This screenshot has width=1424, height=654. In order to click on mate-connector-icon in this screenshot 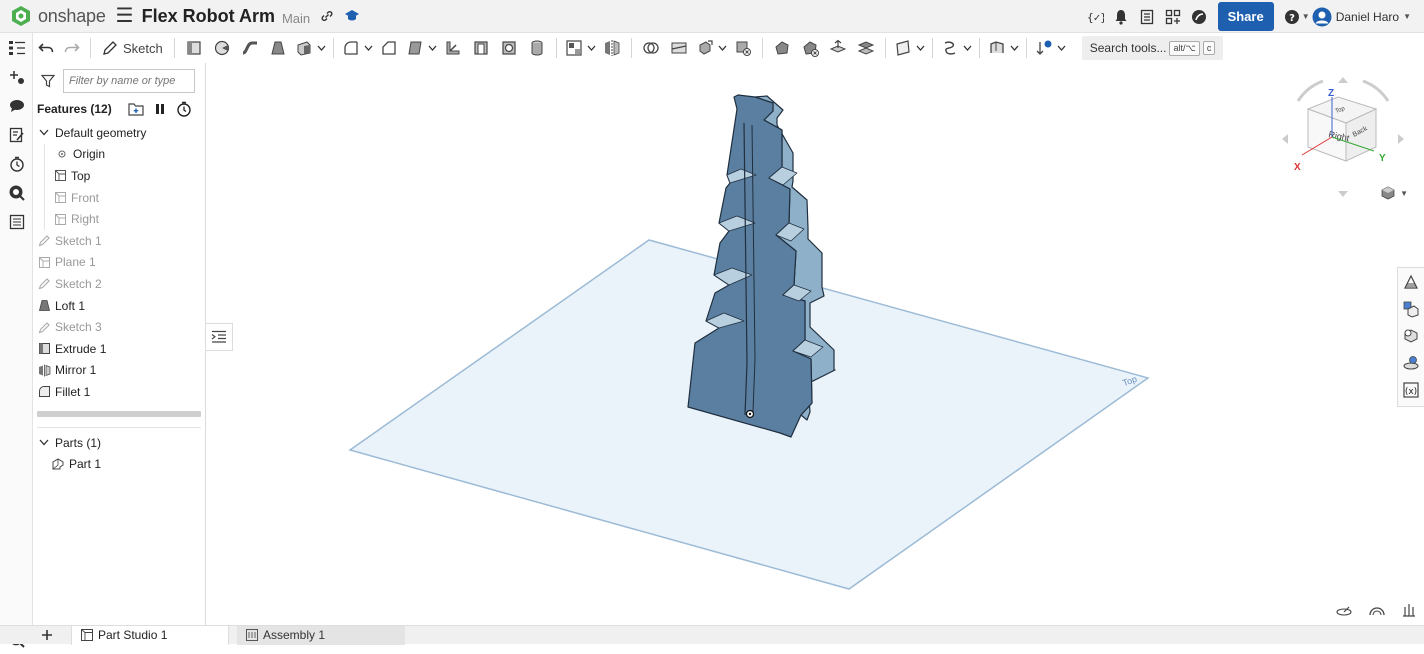, I will do `click(1344, 610)`.